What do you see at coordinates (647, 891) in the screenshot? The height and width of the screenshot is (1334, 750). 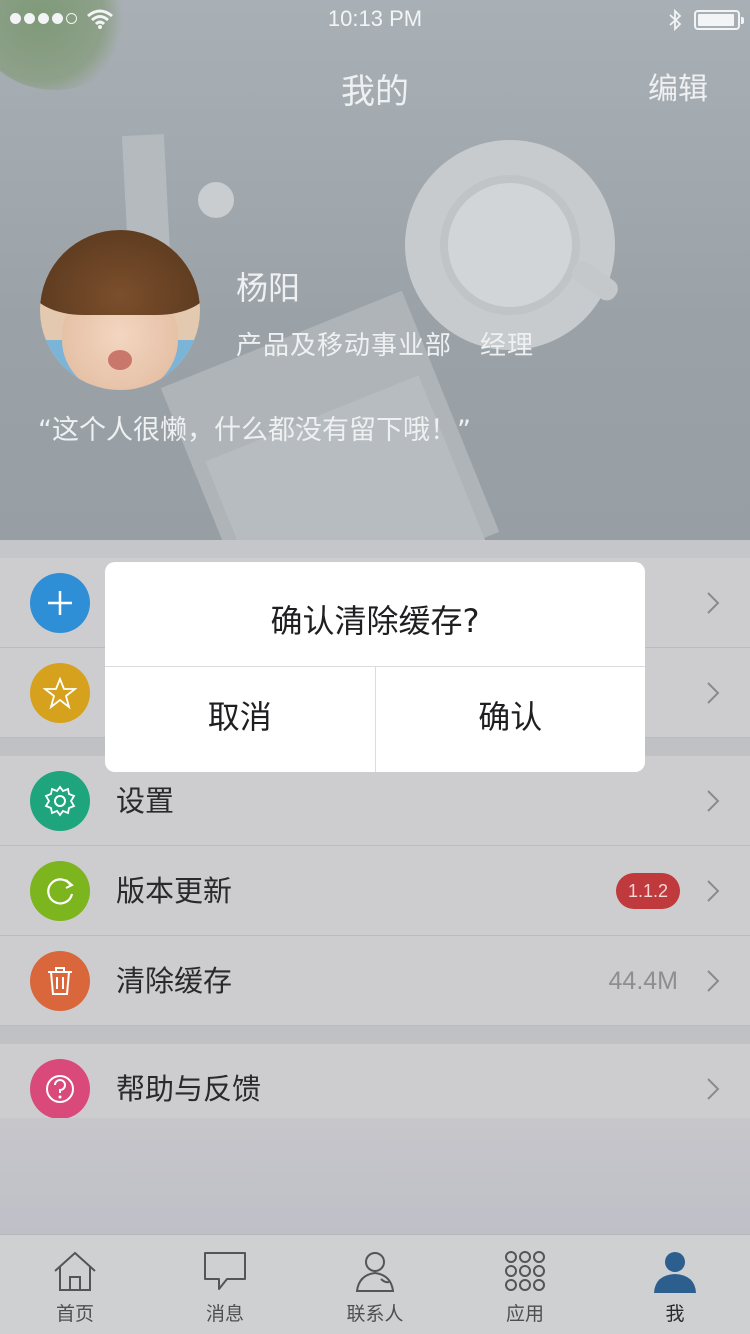 I see `version-badge: 1.1.2` at bounding box center [647, 891].